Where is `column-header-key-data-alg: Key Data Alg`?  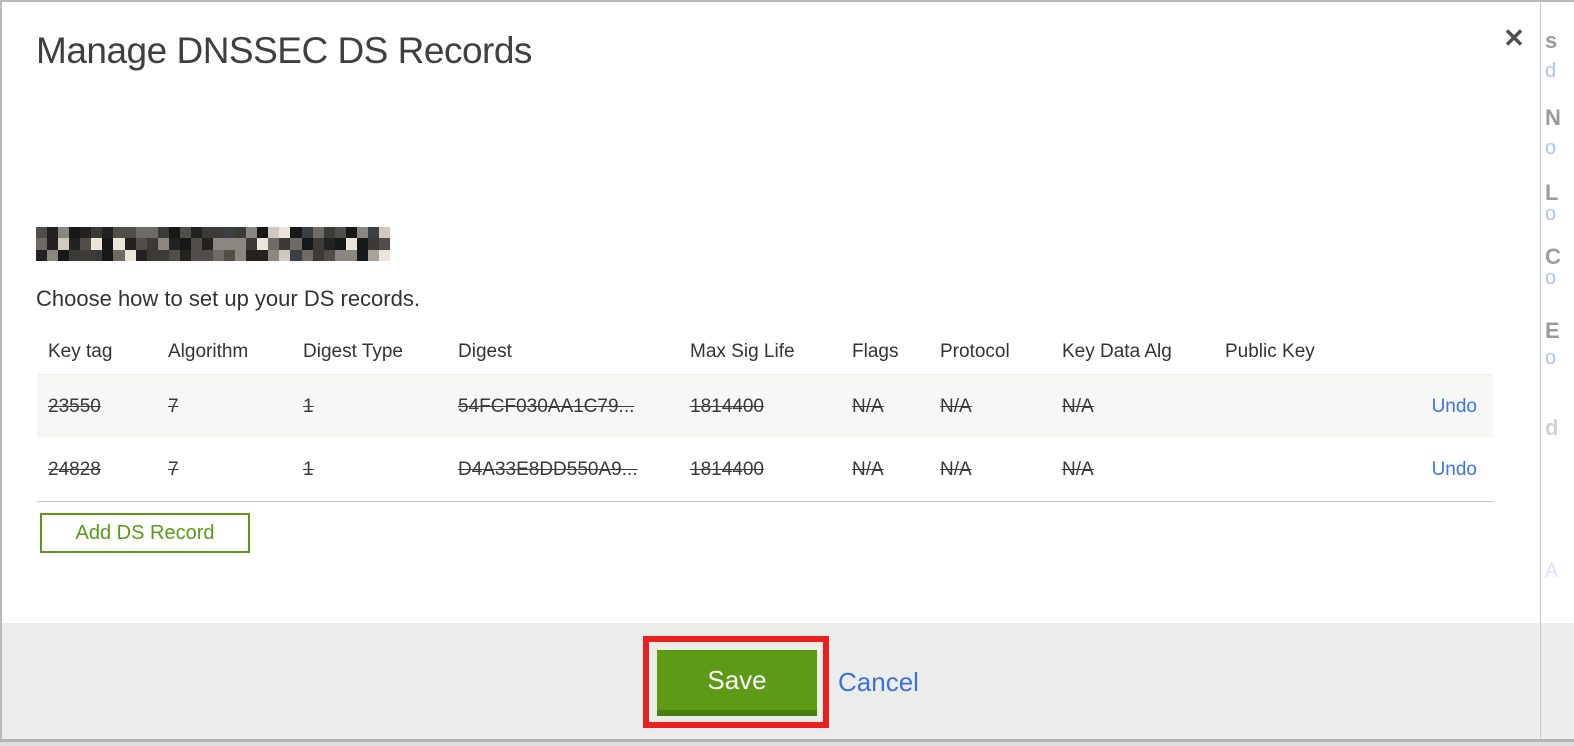
column-header-key-data-alg: Key Data Alg is located at coordinates (1117, 351).